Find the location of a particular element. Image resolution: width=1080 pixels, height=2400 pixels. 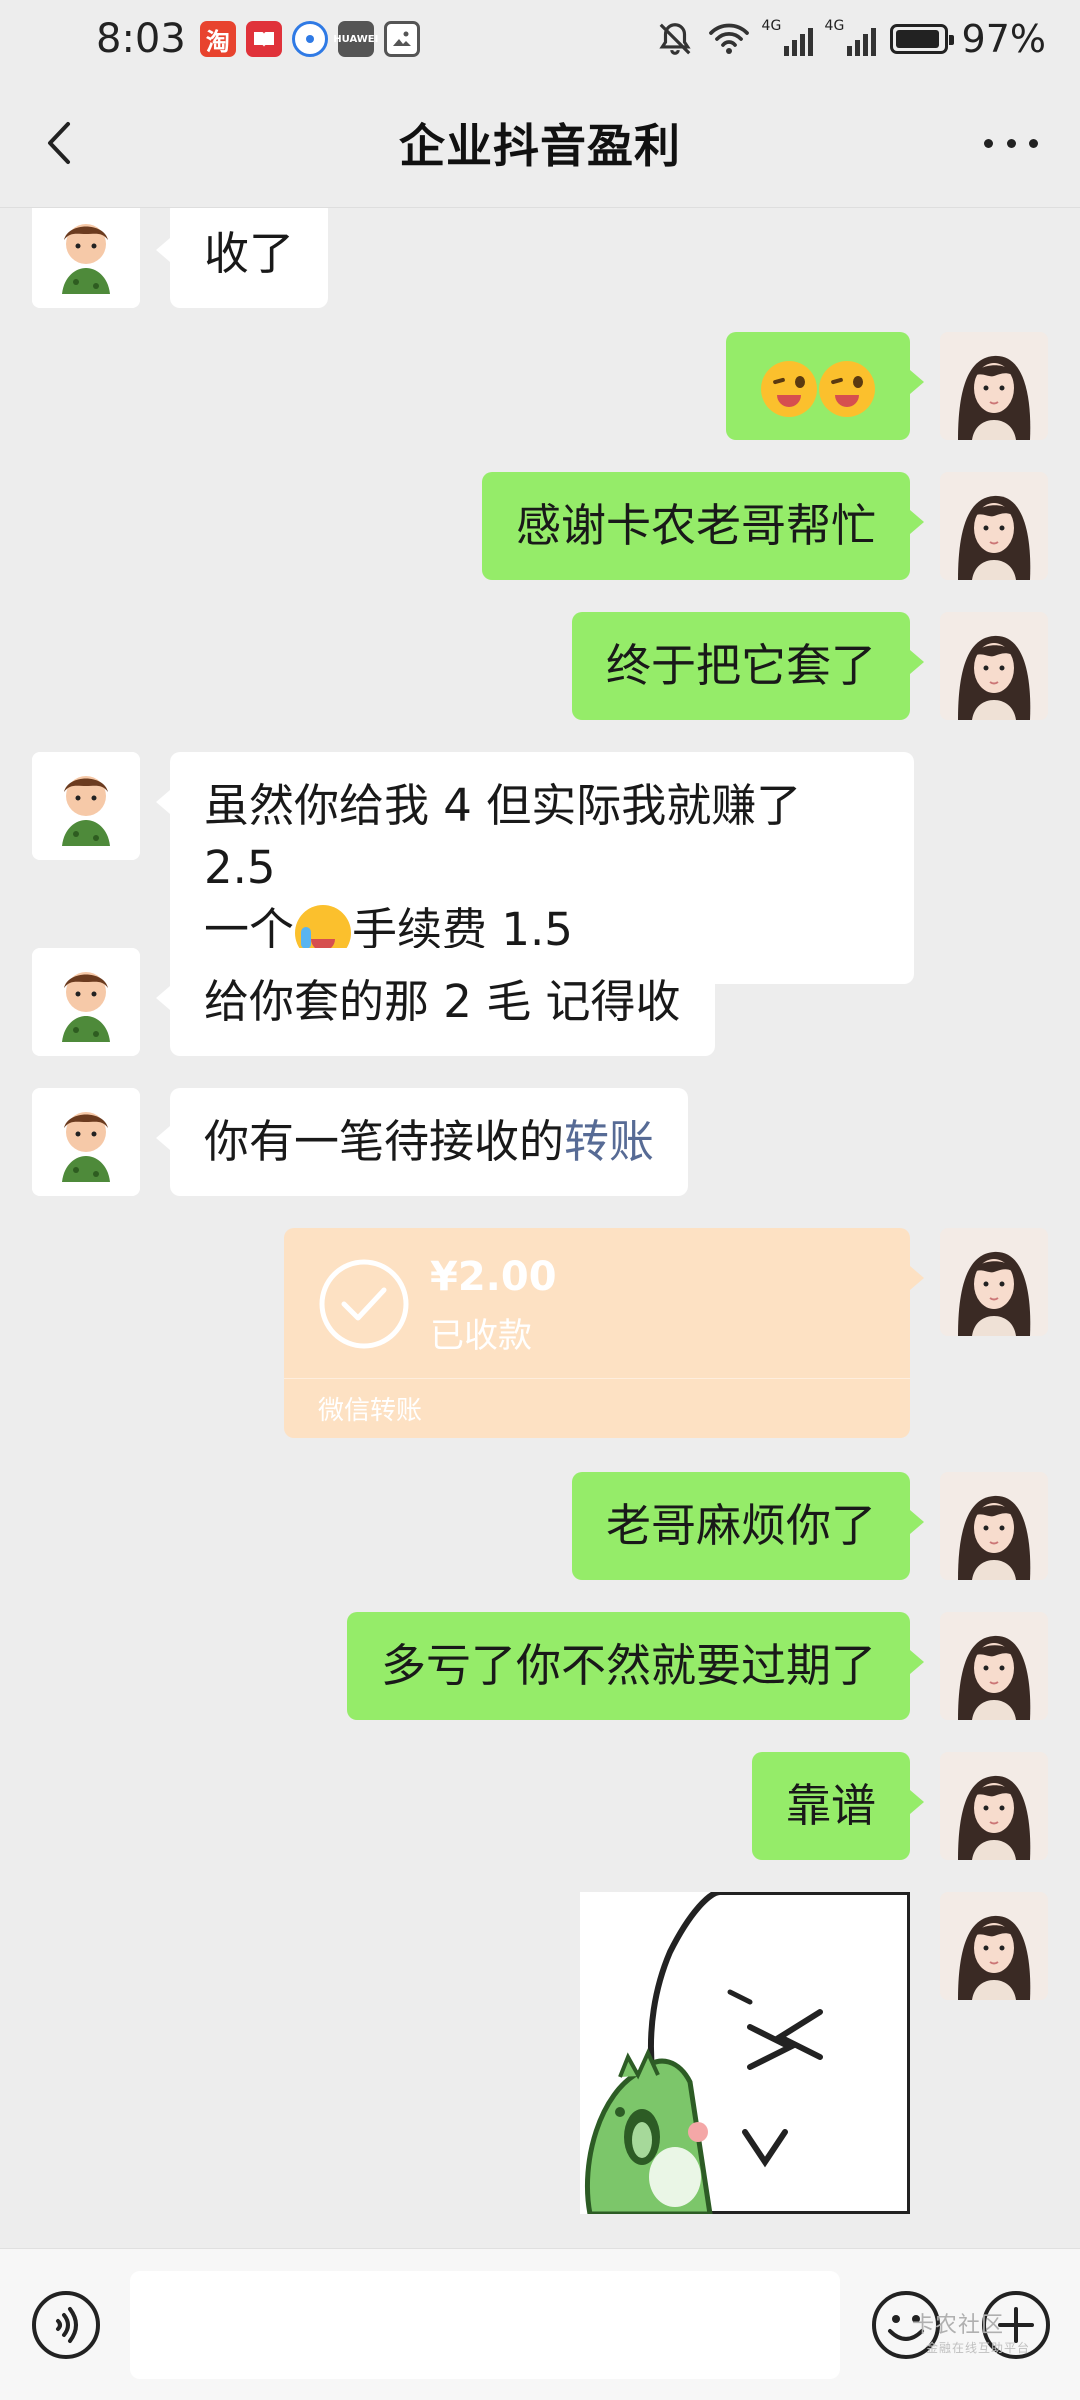

chat-header: 企业抖音盈利 is located at coordinates (540, 143).